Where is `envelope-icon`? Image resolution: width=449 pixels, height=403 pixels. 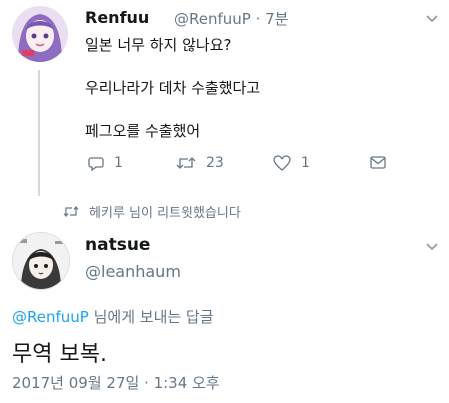
envelope-icon is located at coordinates (378, 162).